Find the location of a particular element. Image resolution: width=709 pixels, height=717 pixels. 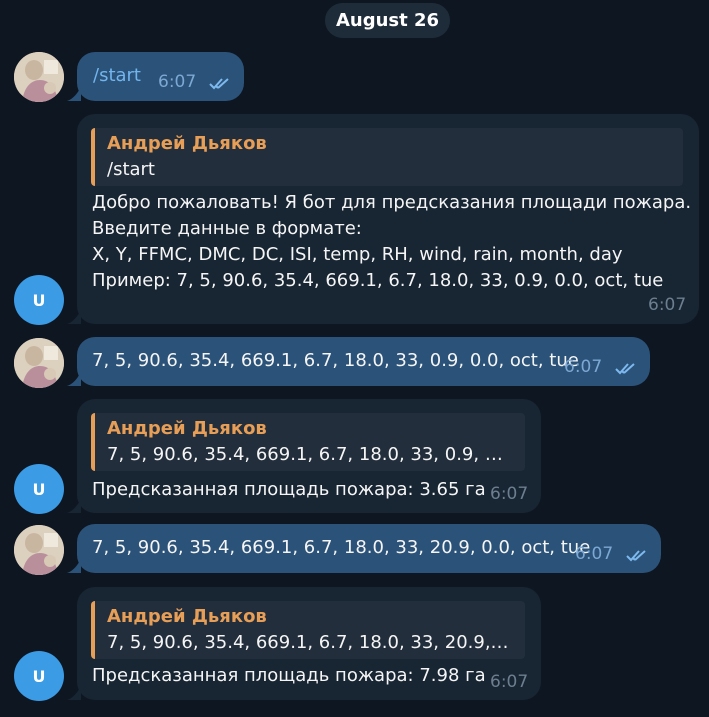

message-text: Предсказанная площадь пожара: 3.65 га is located at coordinates (289, 489).